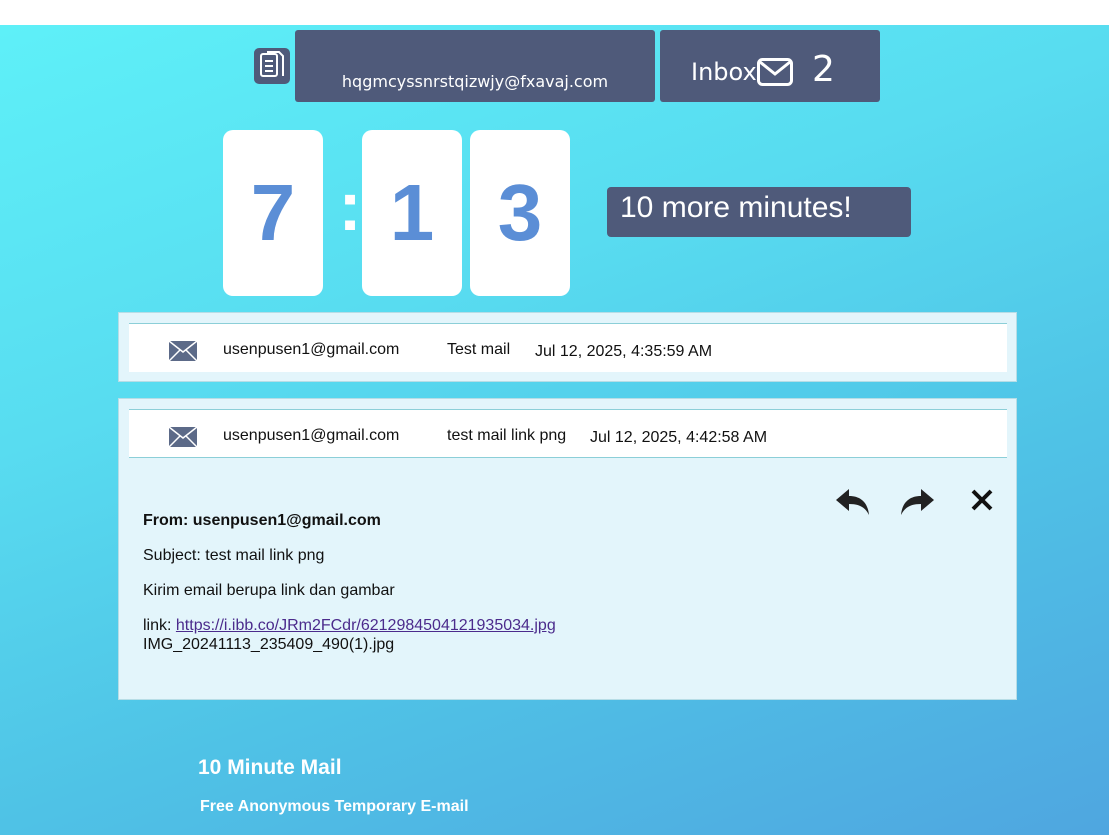 Image resolution: width=1109 pixels, height=835 pixels. Describe the element at coordinates (234, 555) in the screenshot. I see `mail-body-subject: Subject: test mail link png` at that location.